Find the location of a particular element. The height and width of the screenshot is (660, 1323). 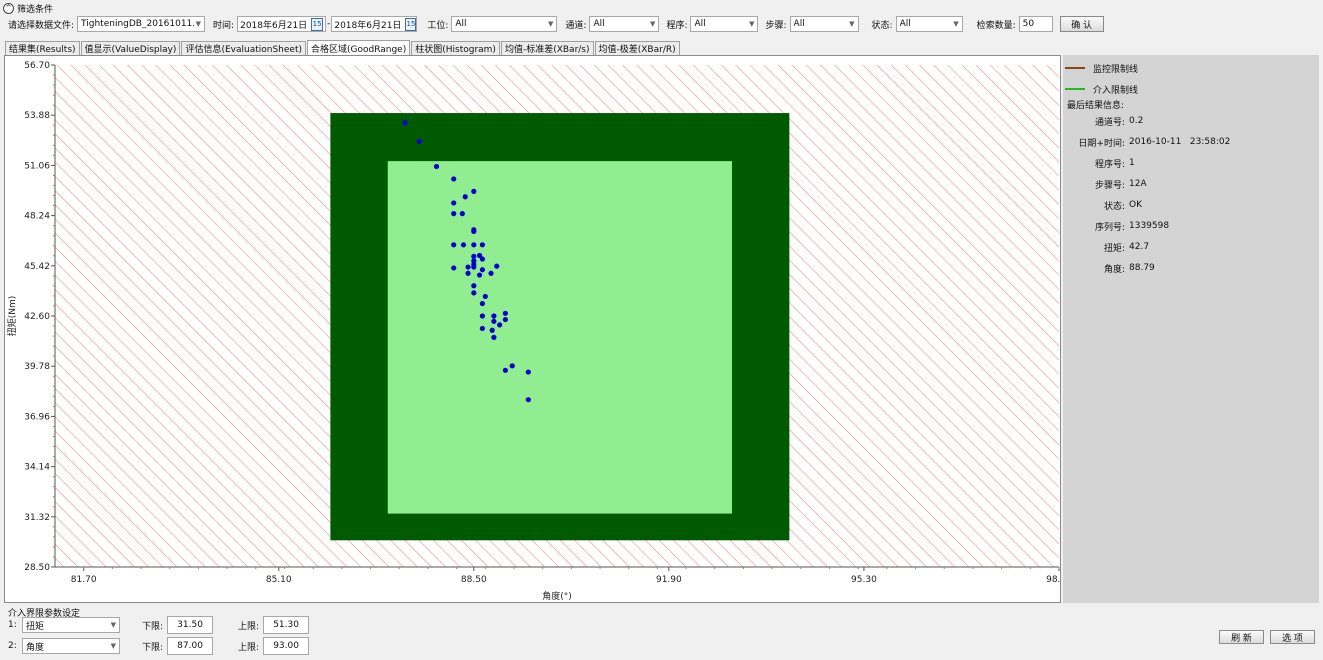

station-select: All ▼ is located at coordinates (504, 24).